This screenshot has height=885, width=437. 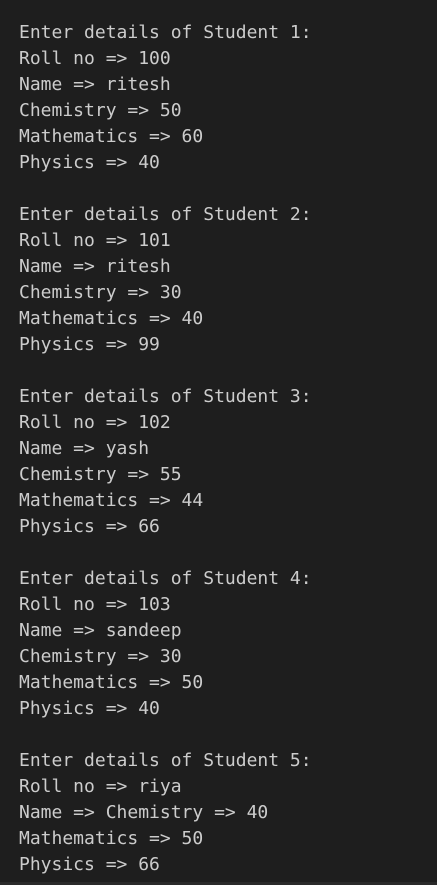 What do you see at coordinates (95, 422) in the screenshot?
I see `roll-no-line: Roll no => 102` at bounding box center [95, 422].